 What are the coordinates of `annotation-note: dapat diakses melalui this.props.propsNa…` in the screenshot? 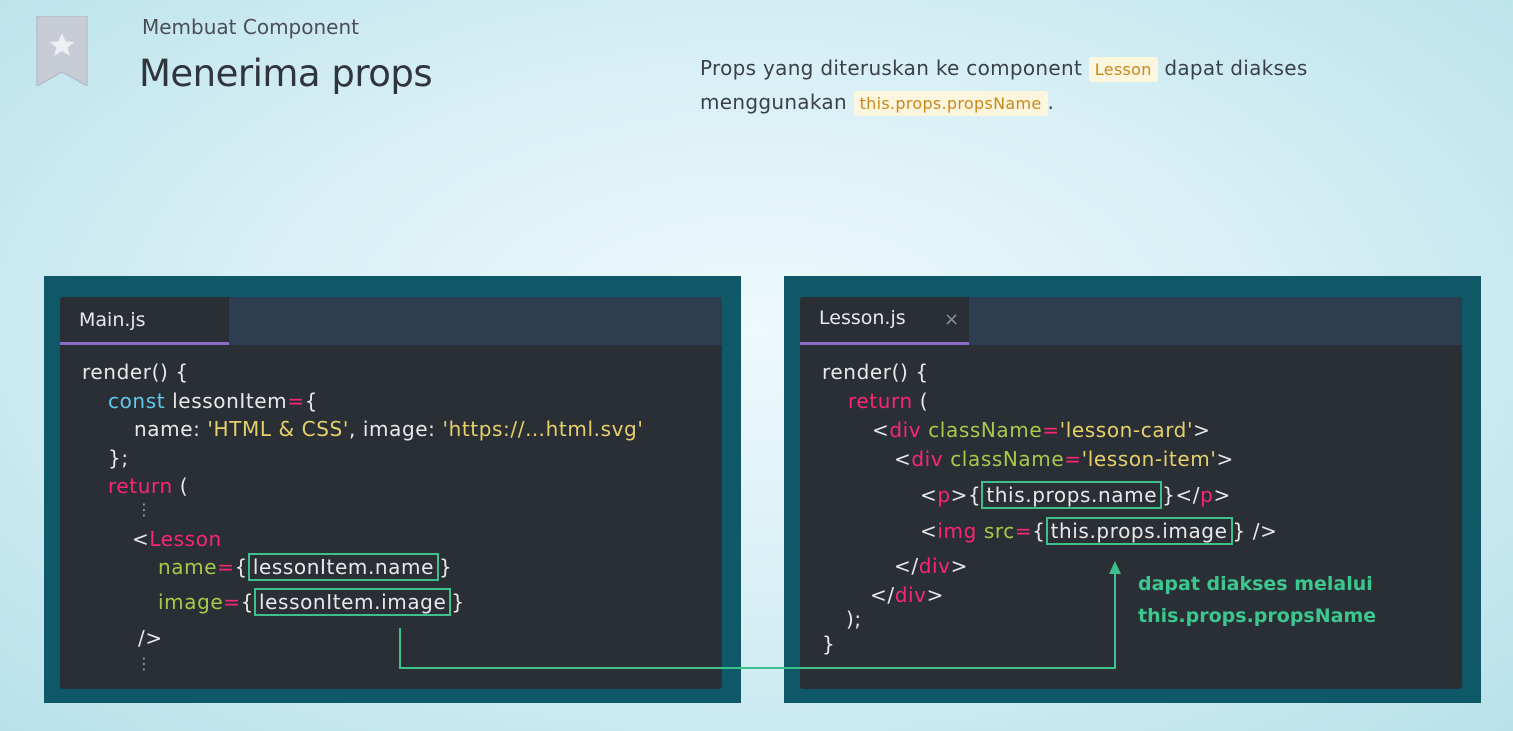 It's located at (1257, 600).